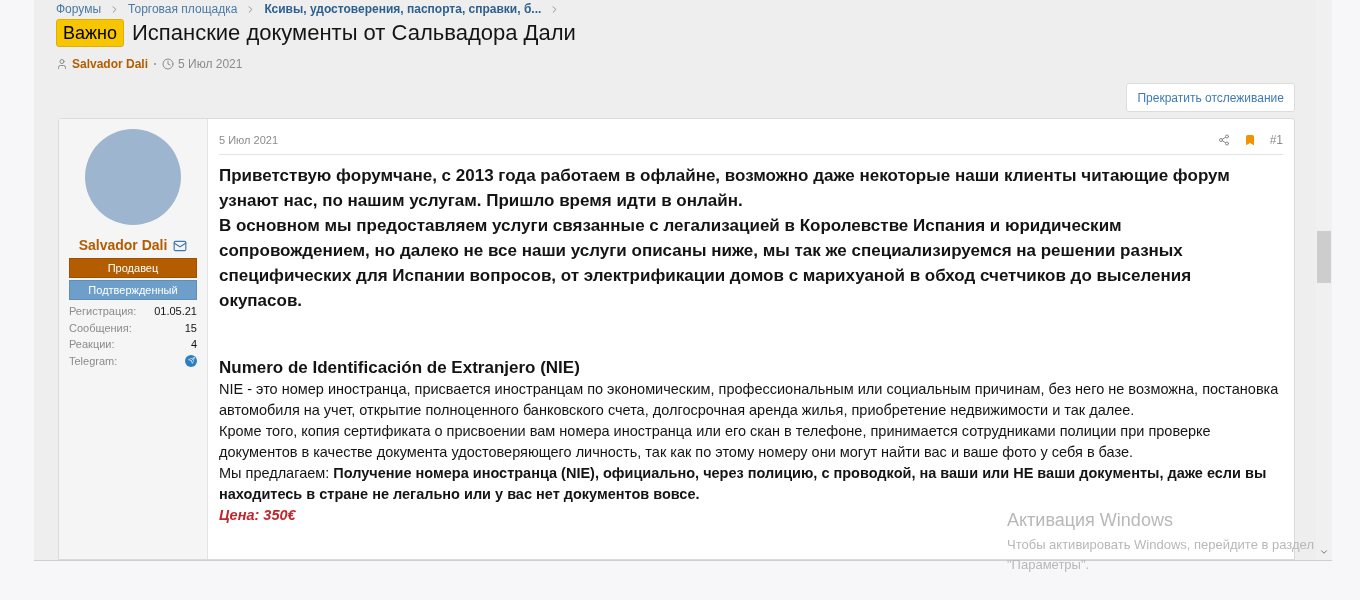  Describe the element at coordinates (103, 311) in the screenshot. I see `stat-label: Регистрация:` at that location.